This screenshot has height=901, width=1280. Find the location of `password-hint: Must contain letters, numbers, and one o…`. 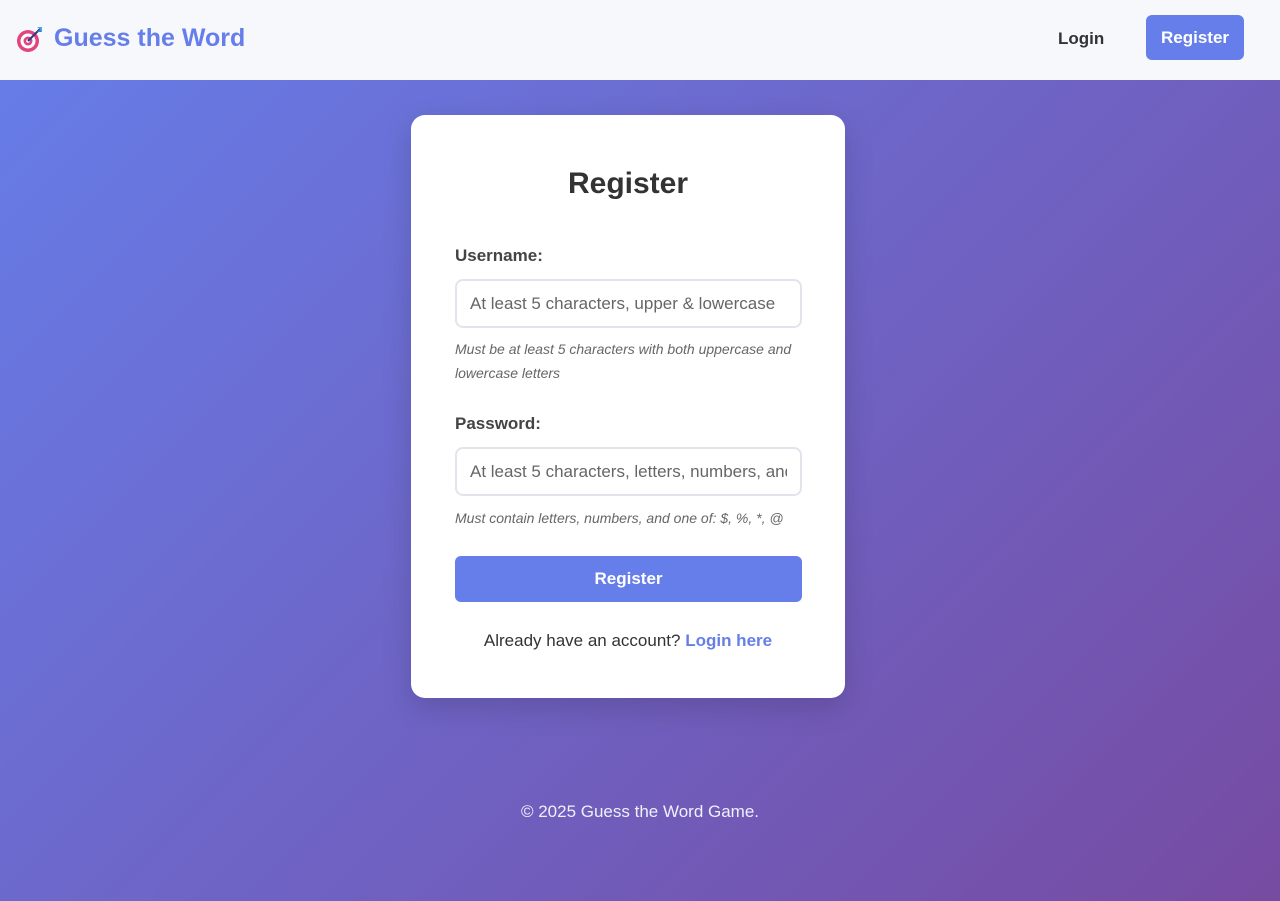

password-hint: Must contain letters, numbers, and one o… is located at coordinates (619, 518).